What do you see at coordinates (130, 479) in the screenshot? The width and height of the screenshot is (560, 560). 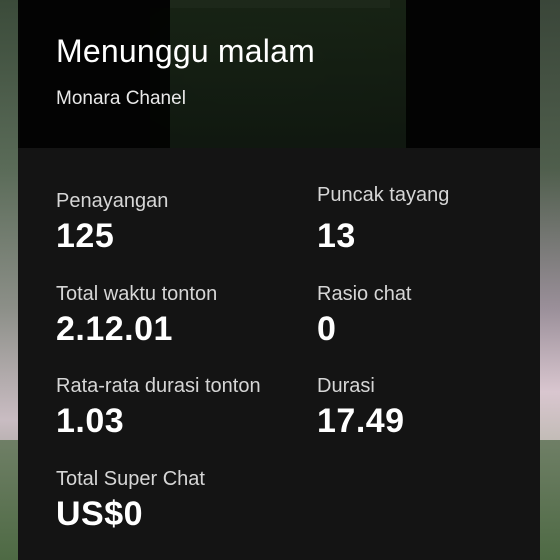 I see `stat-super-chat-label: Total Super Chat` at bounding box center [130, 479].